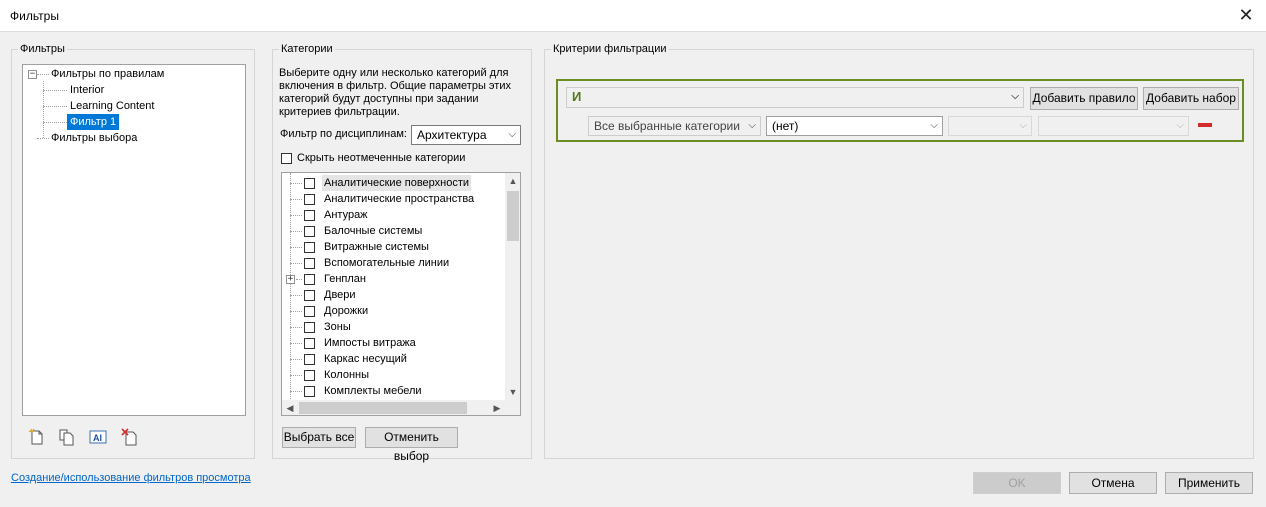 The height and width of the screenshot is (507, 1266). What do you see at coordinates (497, 407) in the screenshot?
I see `scroll-right-icon: ▶` at bounding box center [497, 407].